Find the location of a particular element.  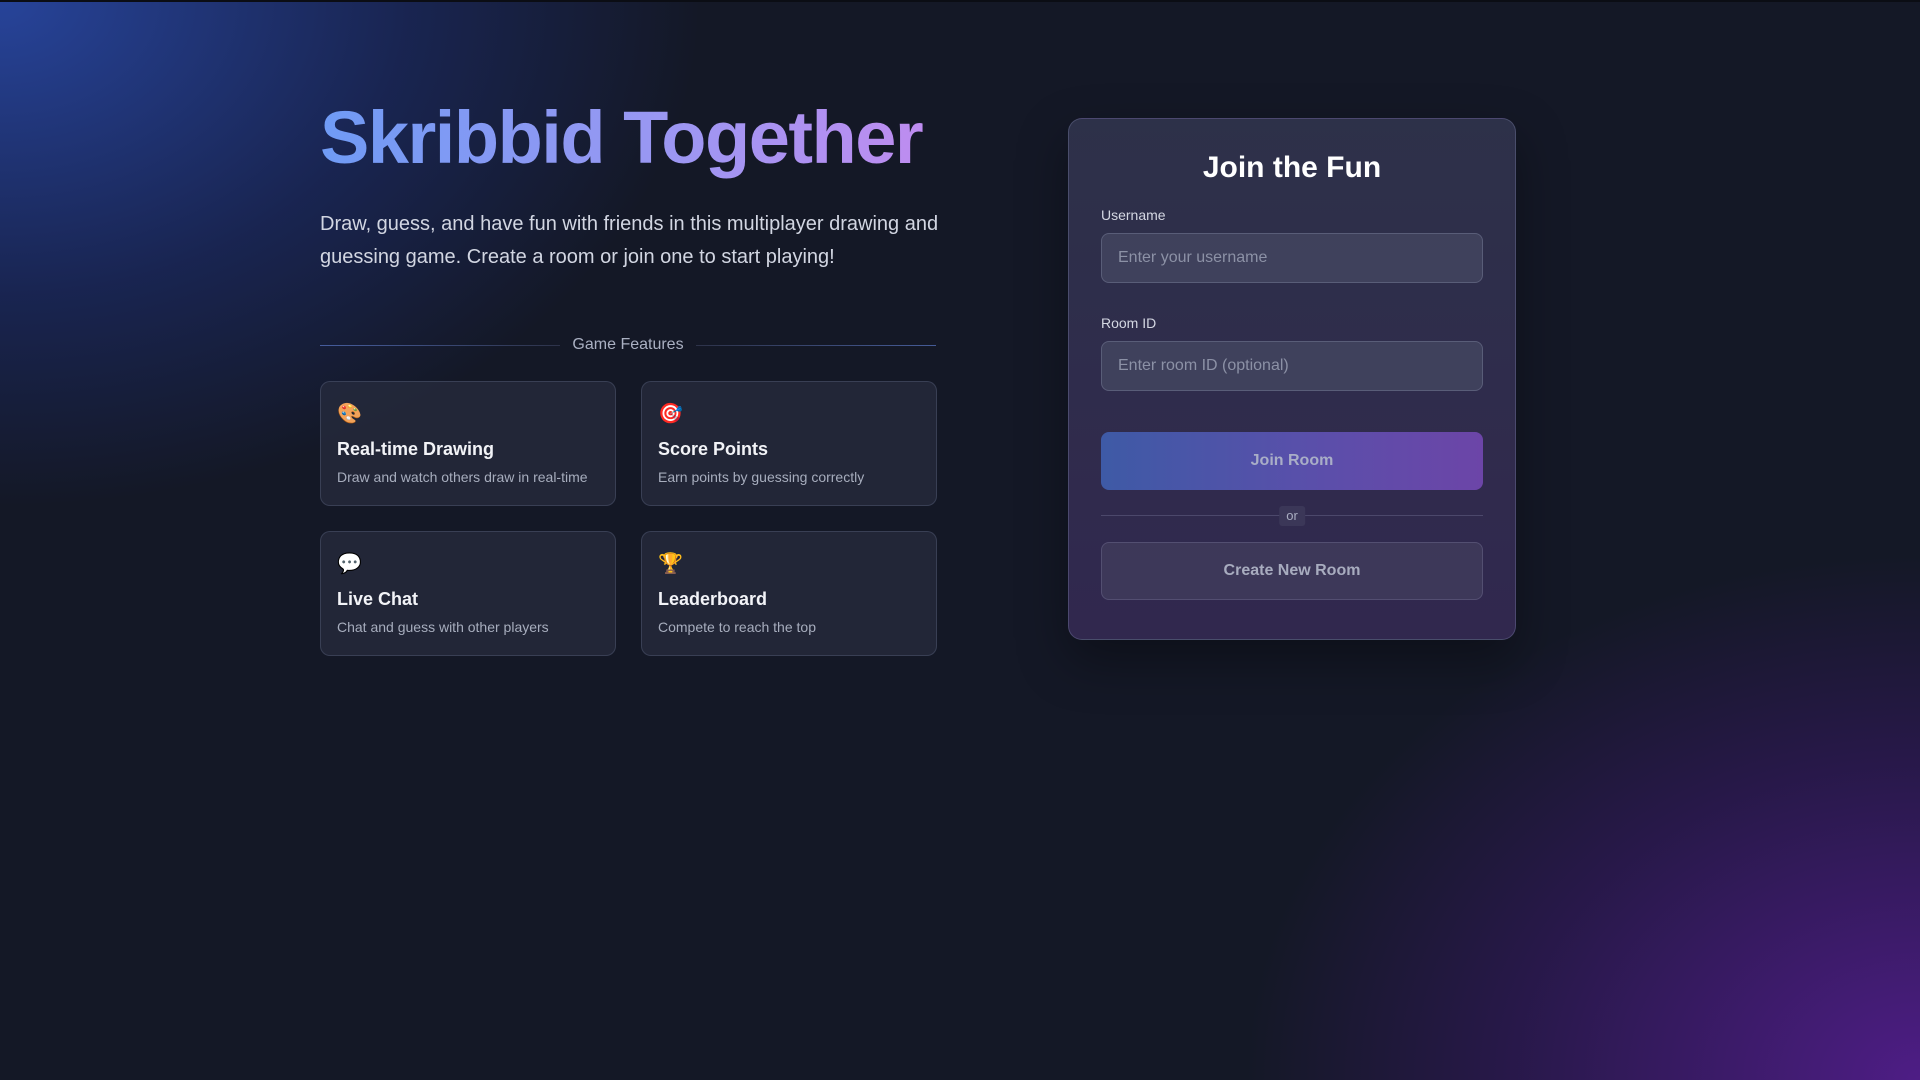

feature-title: Real-time Drawing is located at coordinates (416, 449).